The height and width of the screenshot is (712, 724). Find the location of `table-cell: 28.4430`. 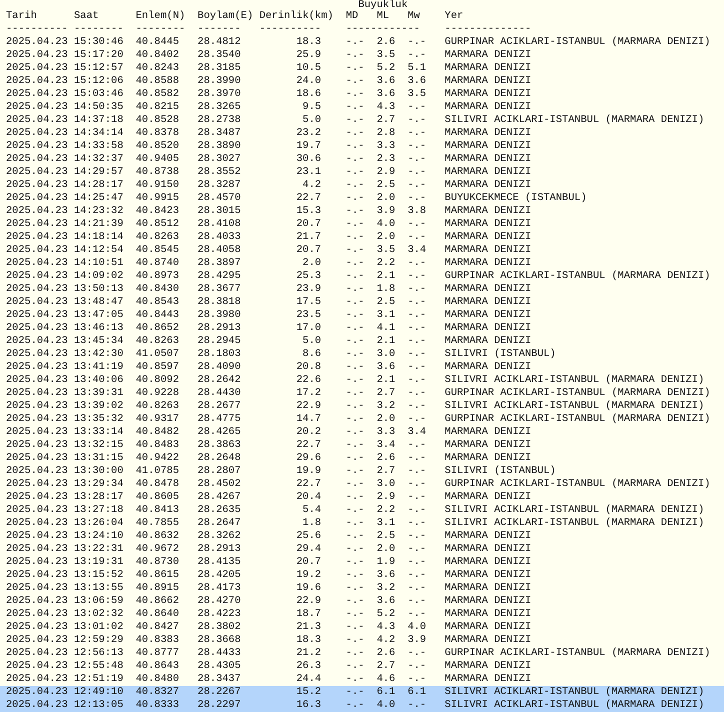

table-cell: 28.4430 is located at coordinates (219, 393).